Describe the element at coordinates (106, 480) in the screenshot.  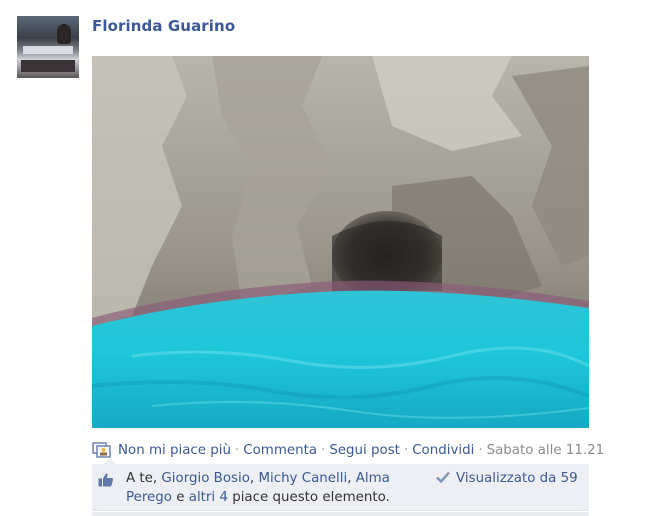
I see `thumbs-up-icon` at that location.